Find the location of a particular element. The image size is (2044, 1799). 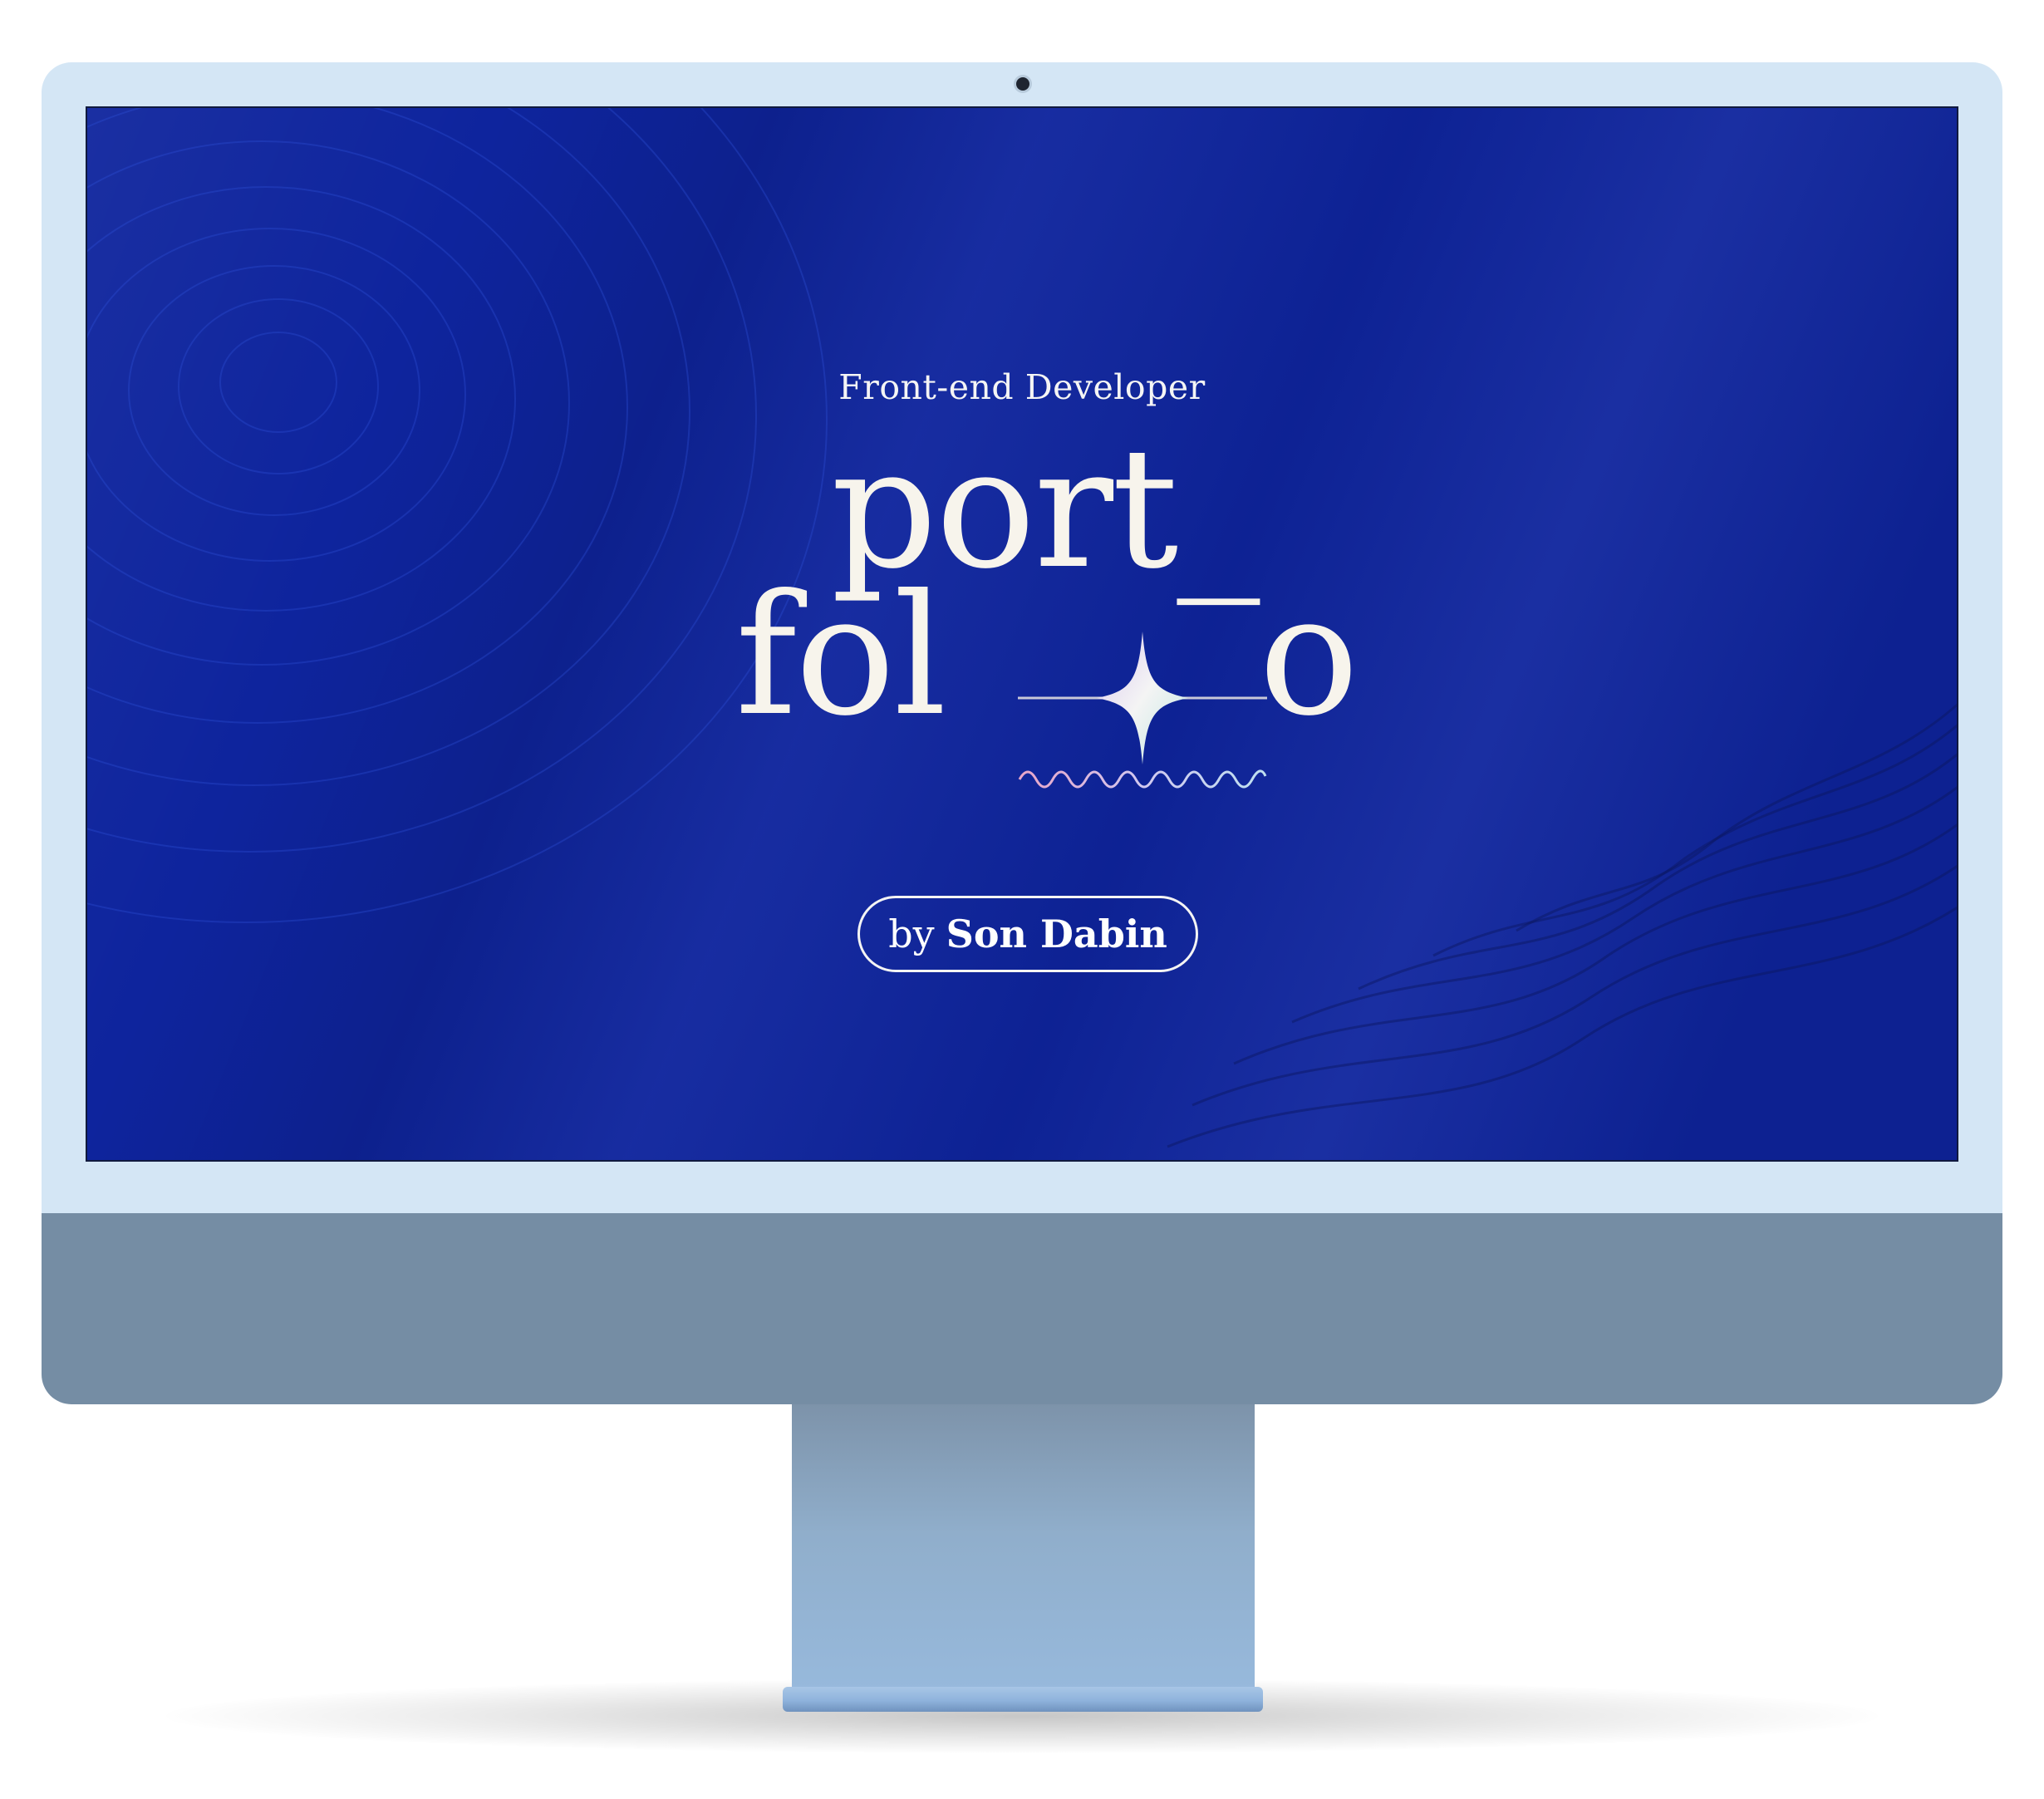

role-subtitle: Front-end Developer is located at coordinates (1022, 387).